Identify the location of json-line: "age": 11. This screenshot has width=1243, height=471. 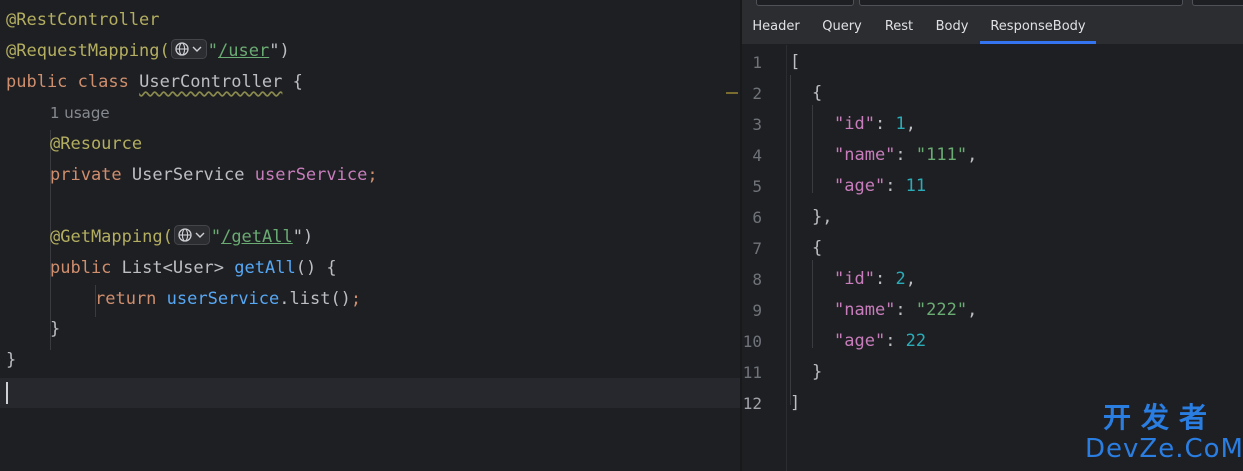
(880, 186).